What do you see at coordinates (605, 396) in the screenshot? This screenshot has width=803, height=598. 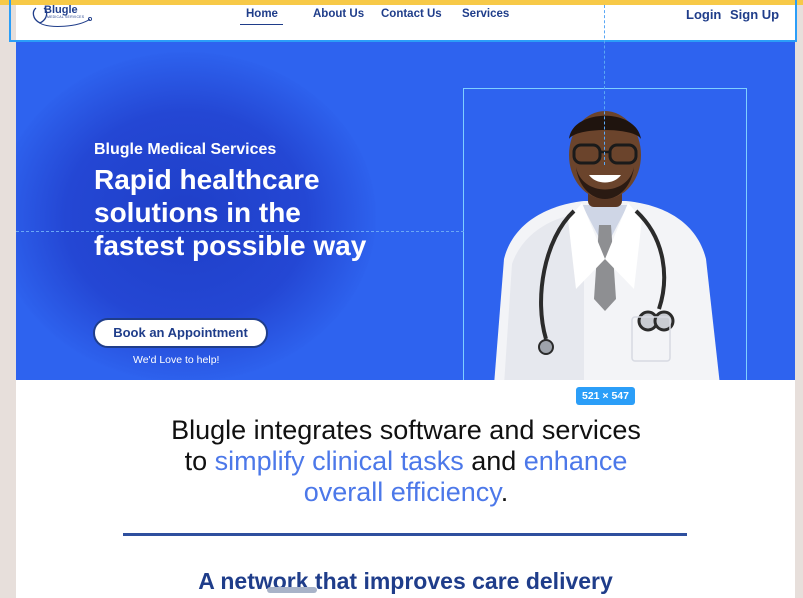 I see `dimension-badge: 521 × 547` at bounding box center [605, 396].